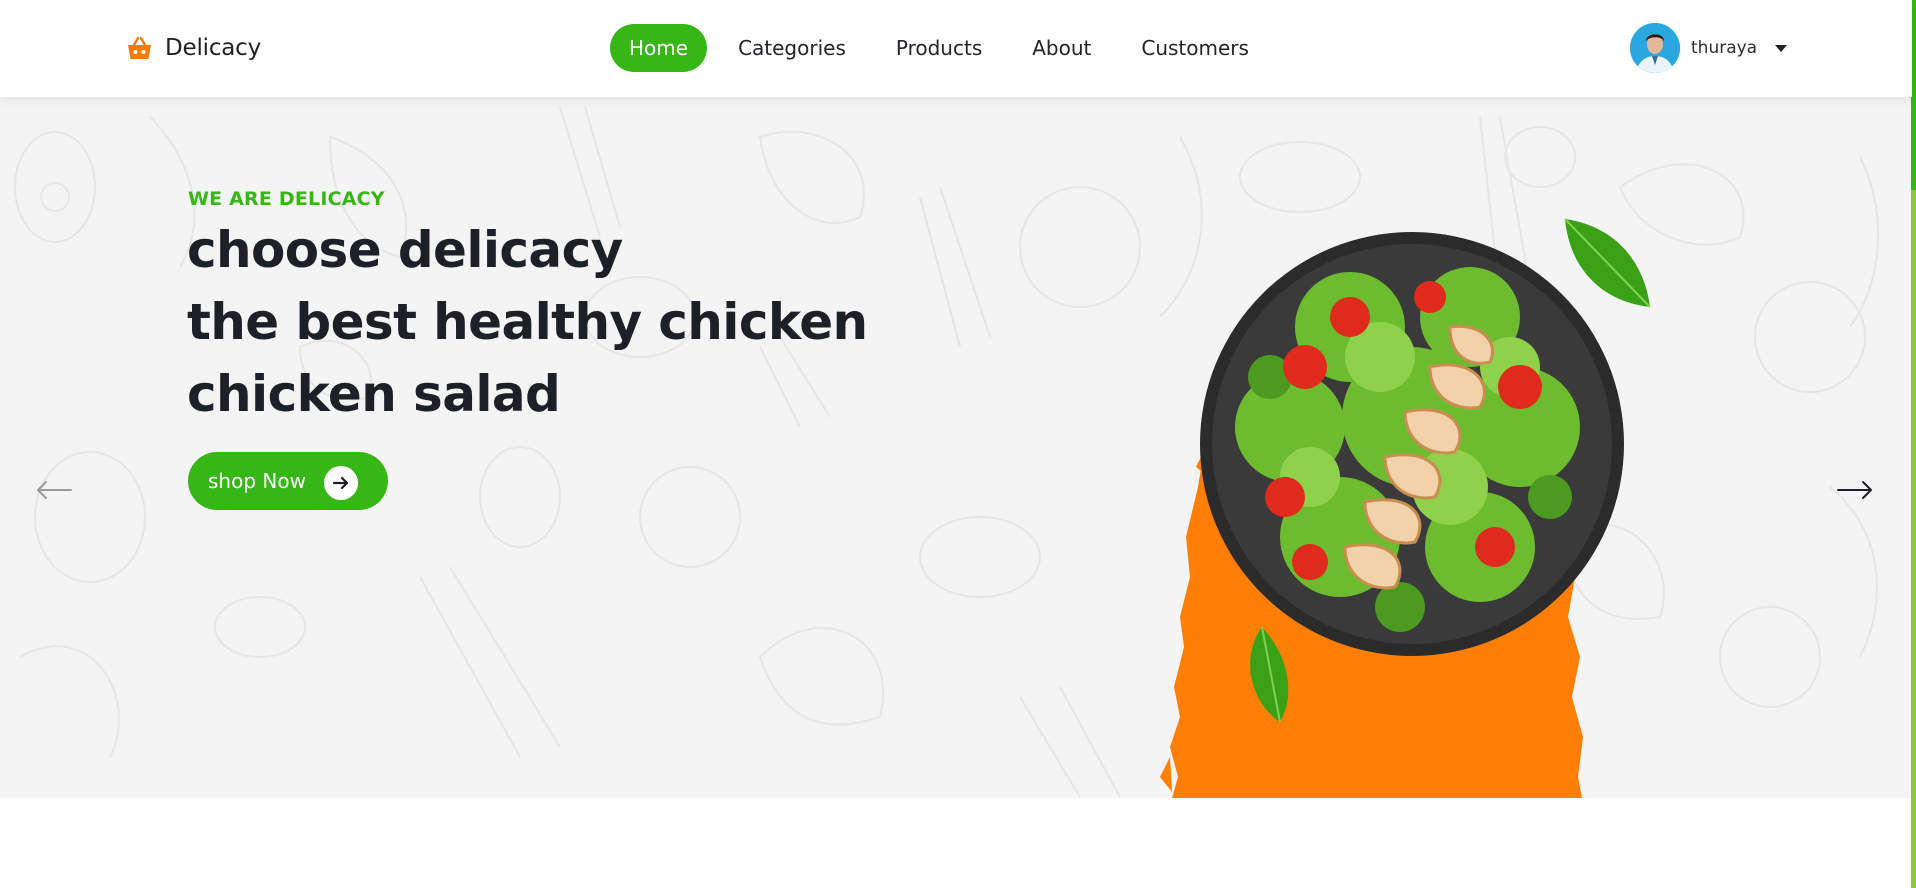 The image size is (1916, 888). Describe the element at coordinates (1061, 48) in the screenshot. I see `nav-item-about: About` at that location.